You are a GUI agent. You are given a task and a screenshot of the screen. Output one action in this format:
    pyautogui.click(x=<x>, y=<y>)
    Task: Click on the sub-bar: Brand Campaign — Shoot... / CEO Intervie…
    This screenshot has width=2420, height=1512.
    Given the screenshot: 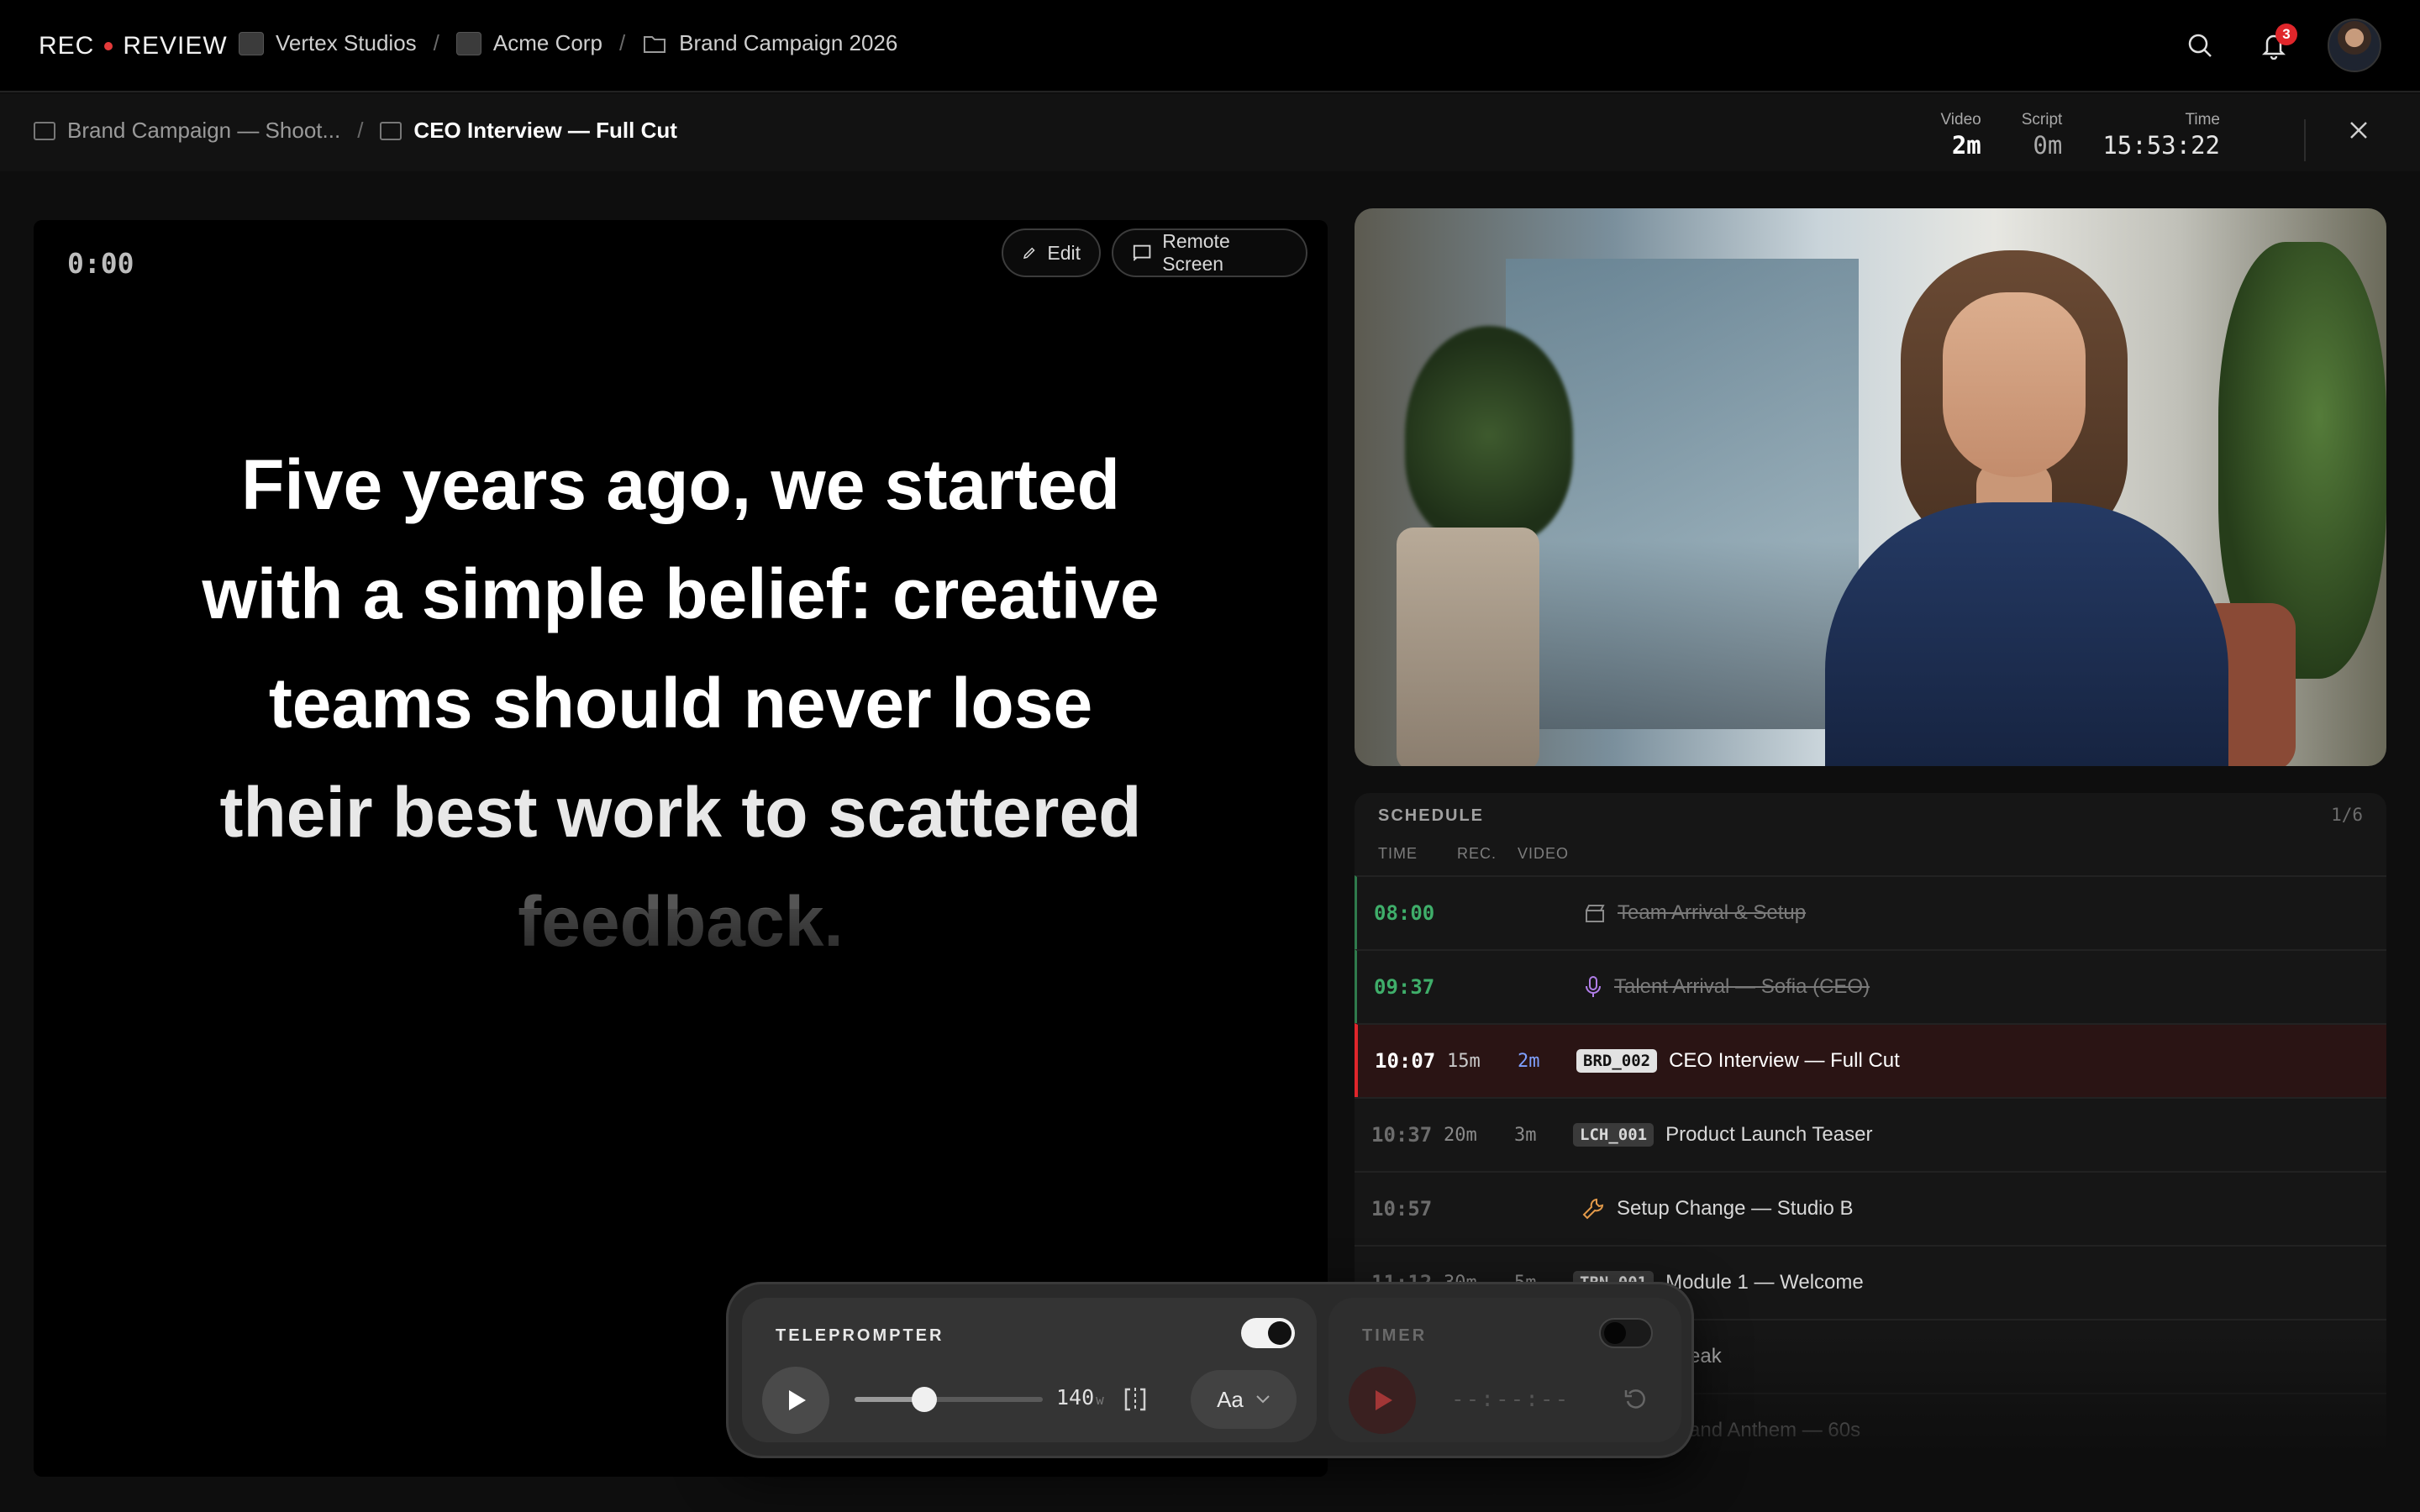 What is the action you would take?
    pyautogui.click(x=1210, y=132)
    